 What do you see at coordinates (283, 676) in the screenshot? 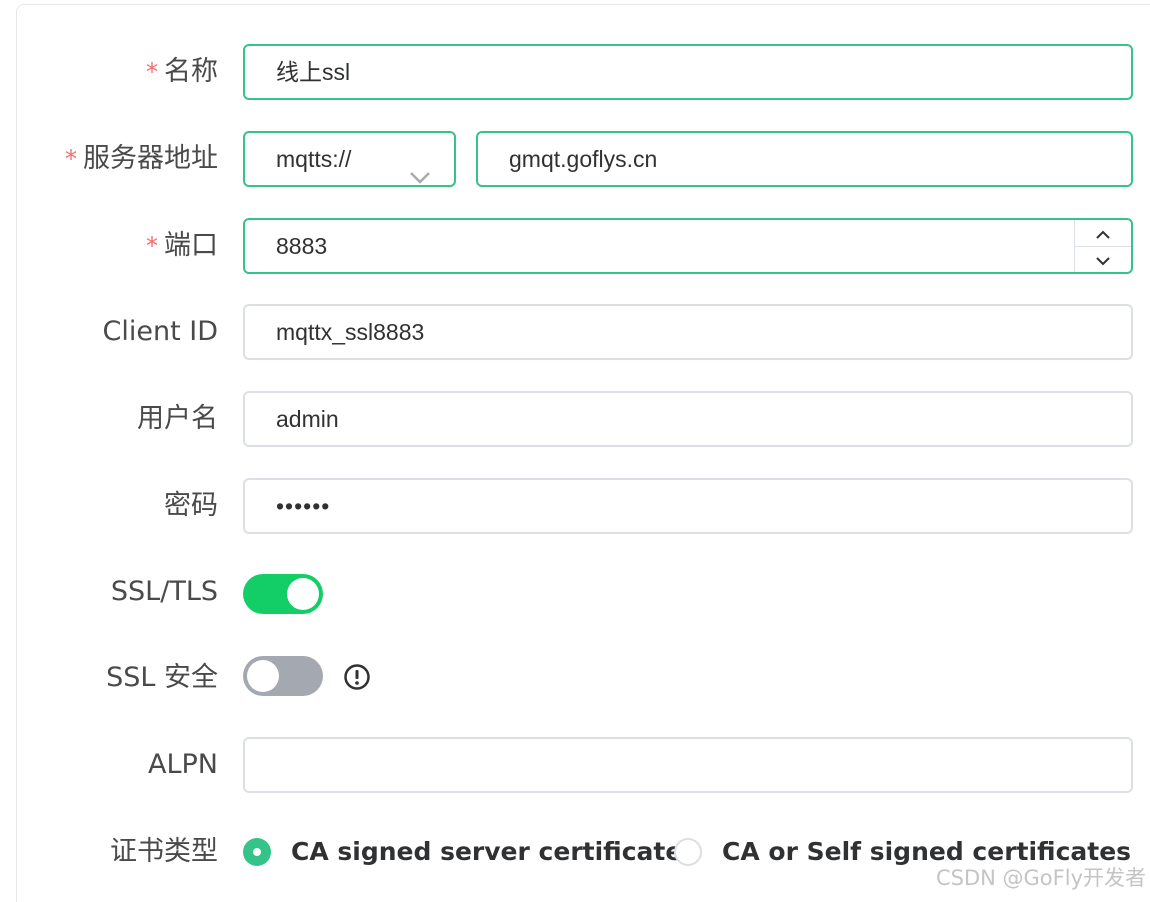
I see `ssl-secure-toggle` at bounding box center [283, 676].